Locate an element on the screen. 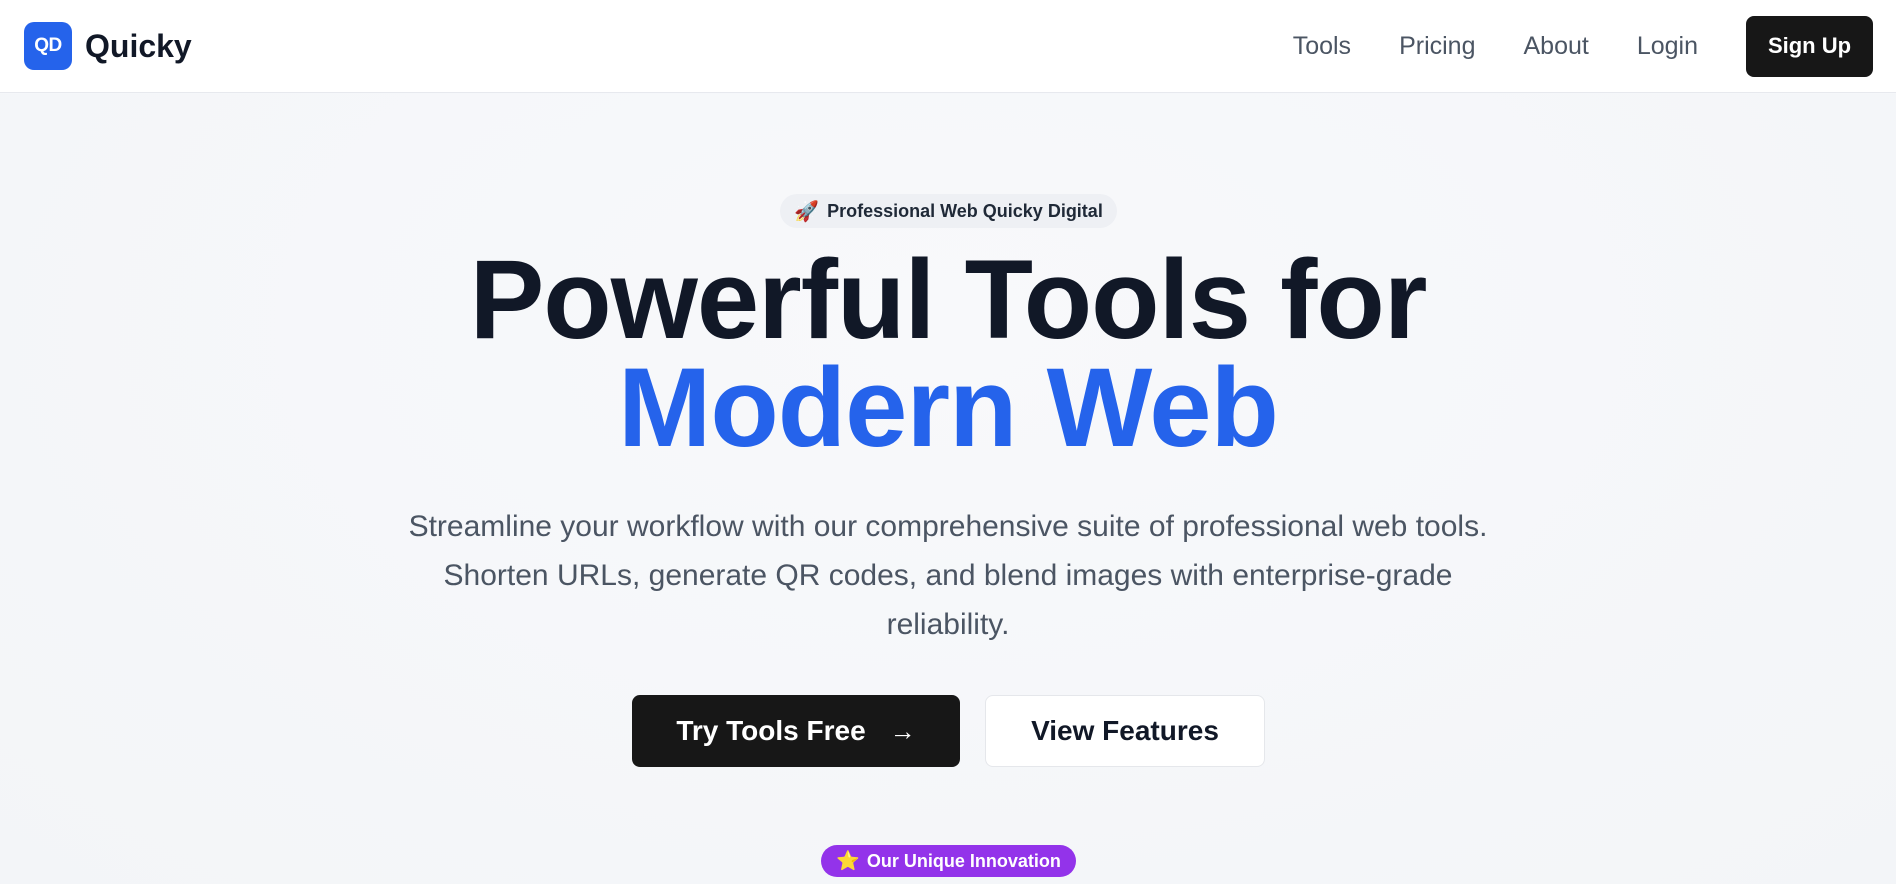 This screenshot has width=1896, height=884. nav-link-login: Login is located at coordinates (1667, 46).